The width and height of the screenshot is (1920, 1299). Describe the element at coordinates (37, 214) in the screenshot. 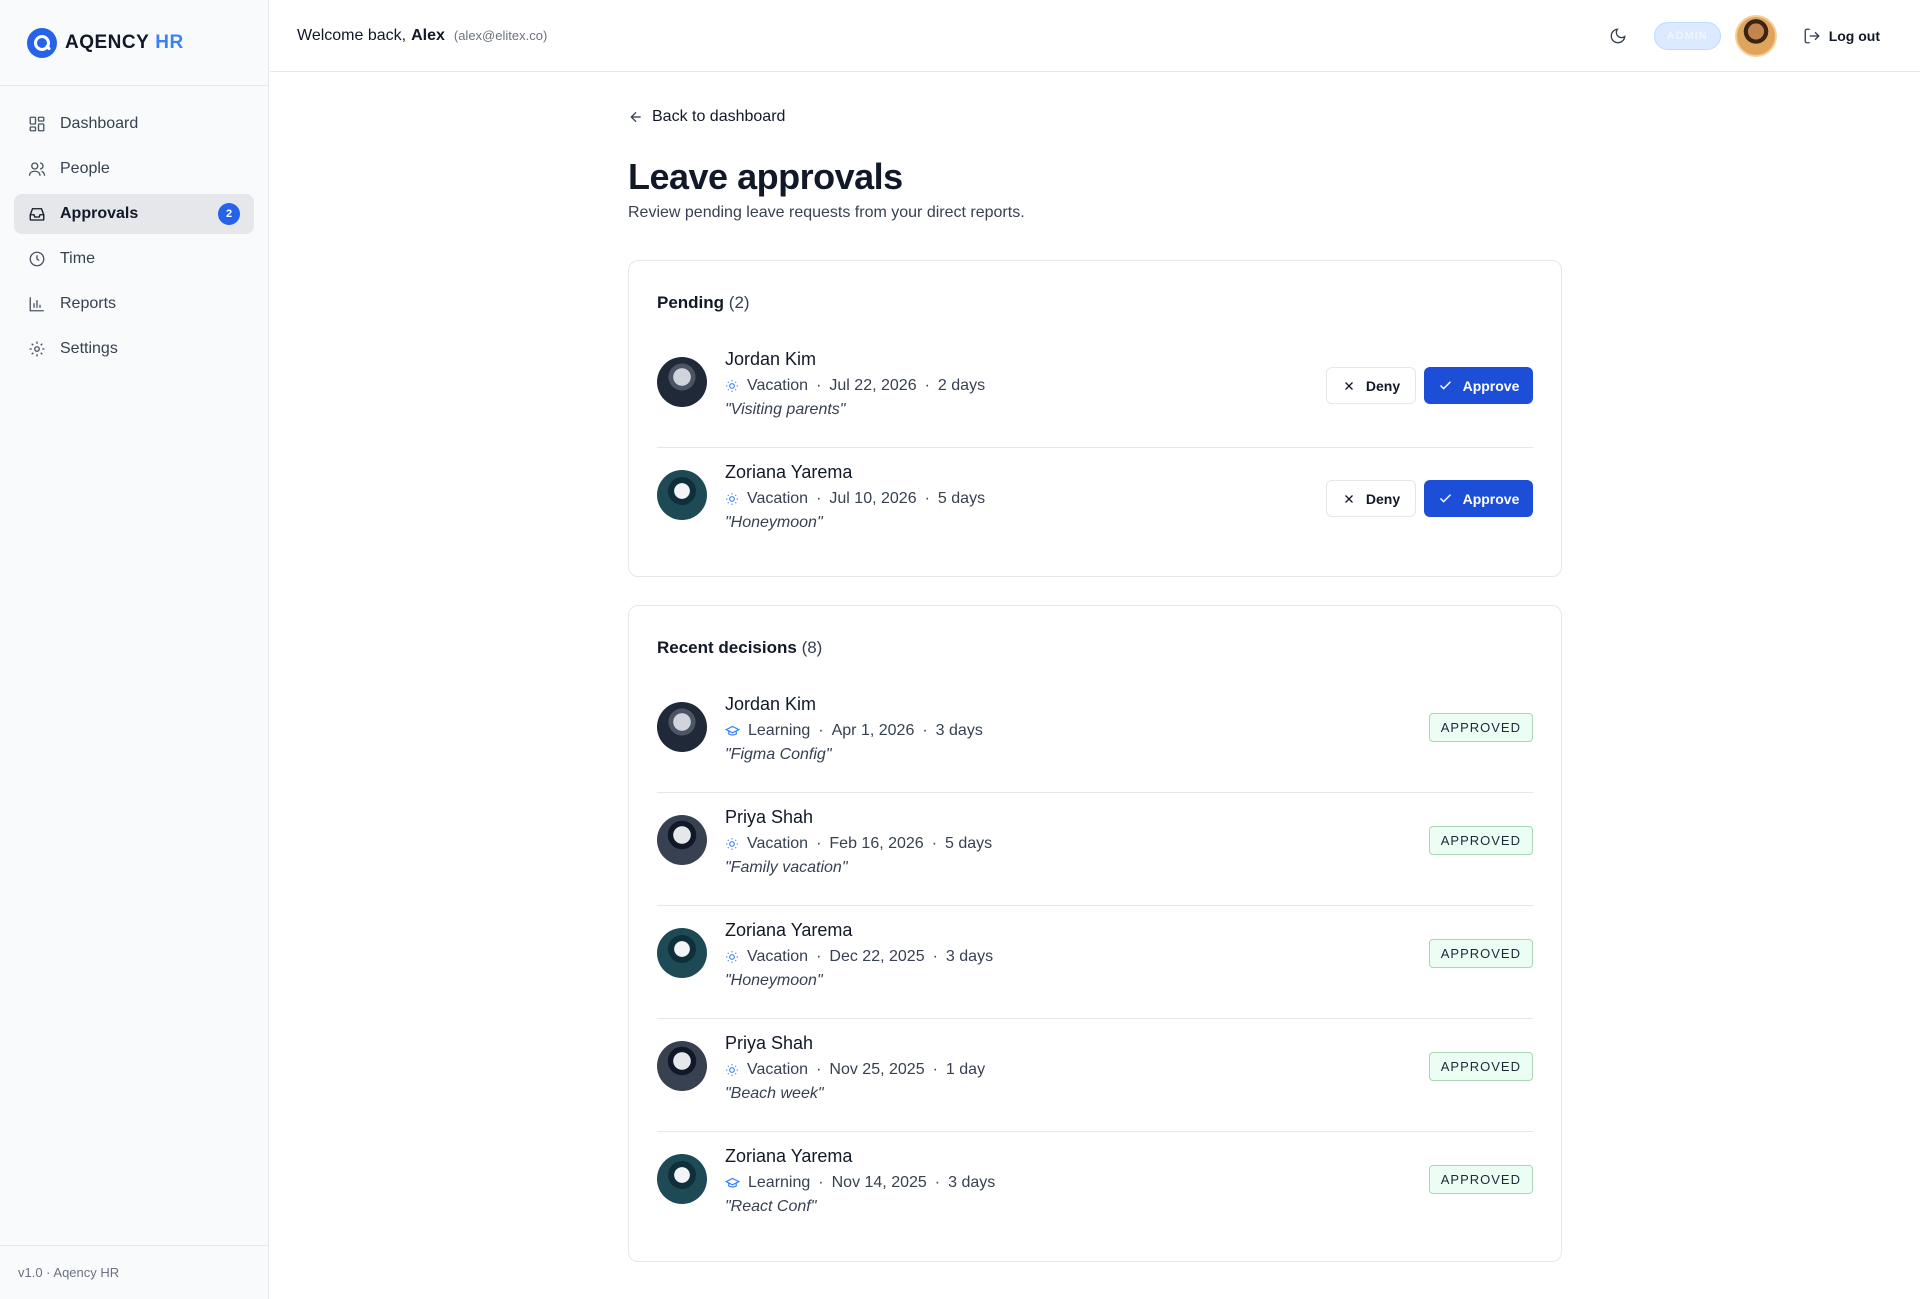

I see `inbox-icon` at that location.